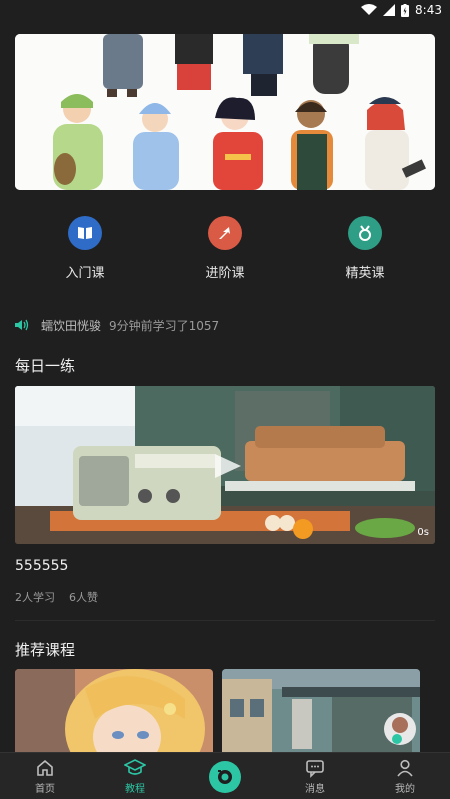  What do you see at coordinates (369, 9) in the screenshot?
I see `wifi-icon` at bounding box center [369, 9].